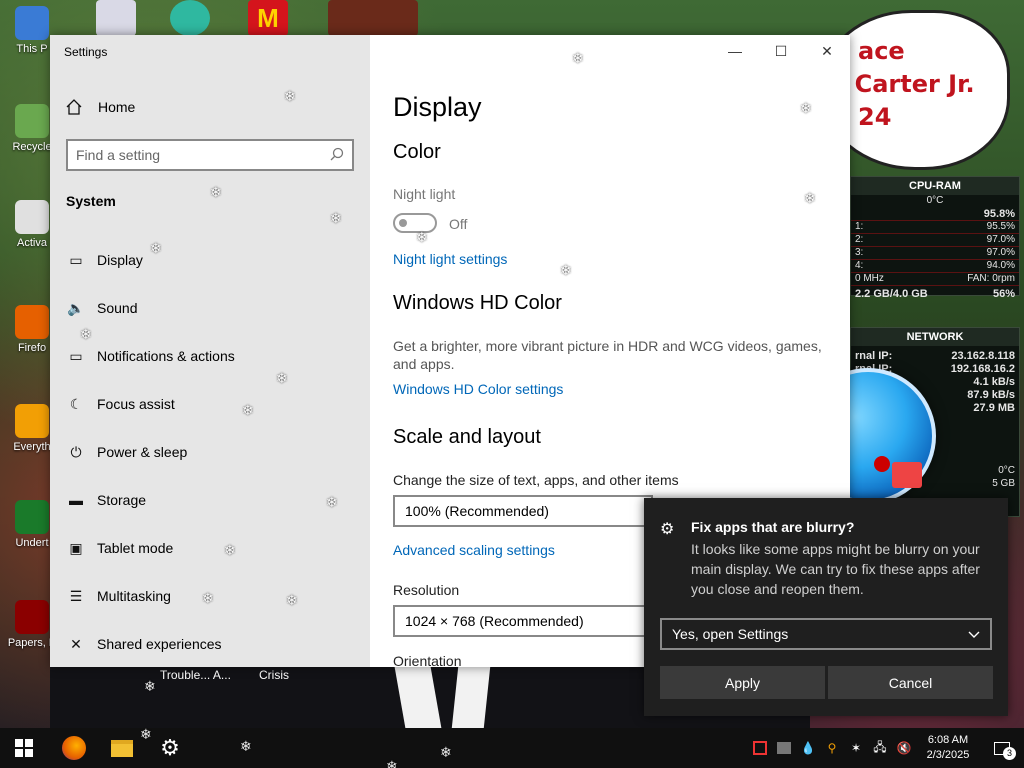  Describe the element at coordinates (935, 200) in the screenshot. I see `cpu-temp: 0°C` at that location.